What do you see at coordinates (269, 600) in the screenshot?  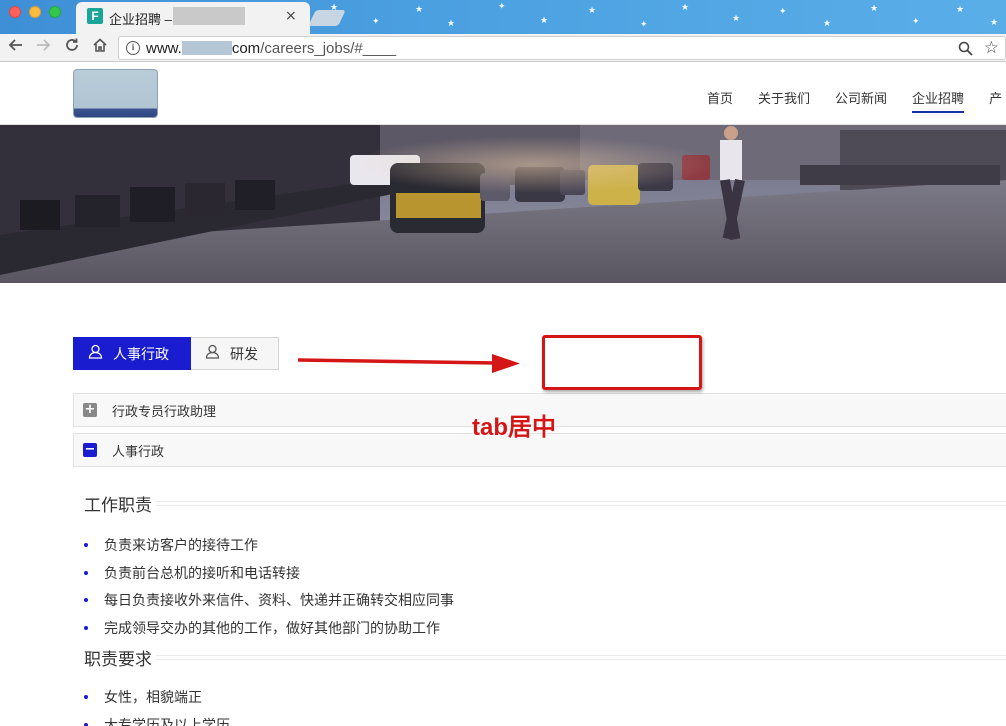 I see `list-item: 每日负责接收外来信件、资料、快递并正确转交相应同事` at bounding box center [269, 600].